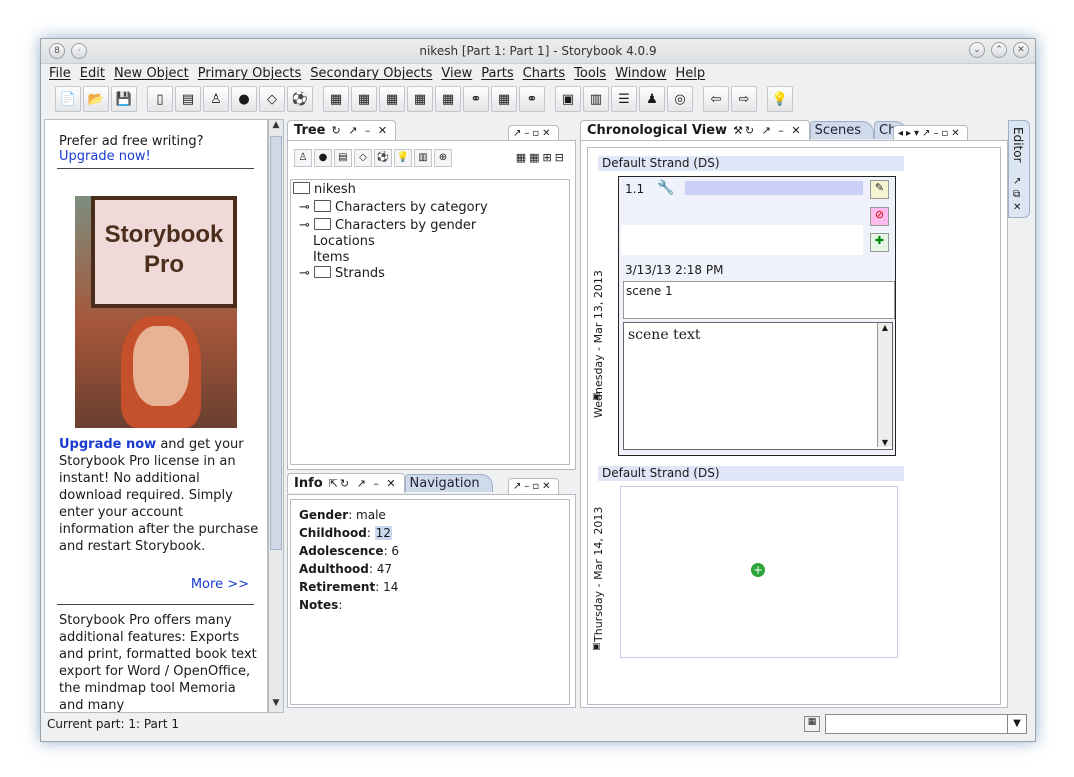 The height and width of the screenshot is (777, 1074). I want to click on scene-title-field: scene 1, so click(759, 300).